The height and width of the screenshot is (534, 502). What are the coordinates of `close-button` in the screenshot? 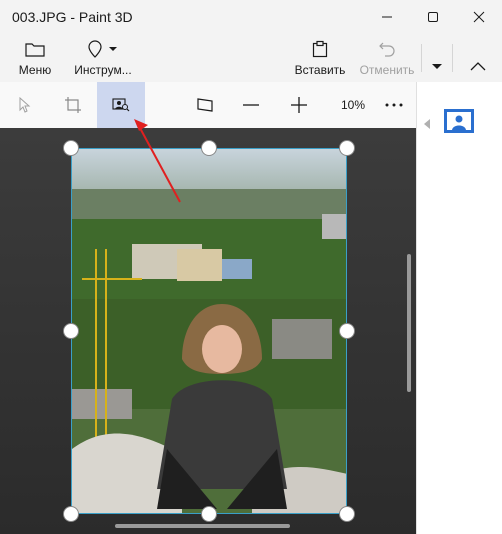 It's located at (479, 17).